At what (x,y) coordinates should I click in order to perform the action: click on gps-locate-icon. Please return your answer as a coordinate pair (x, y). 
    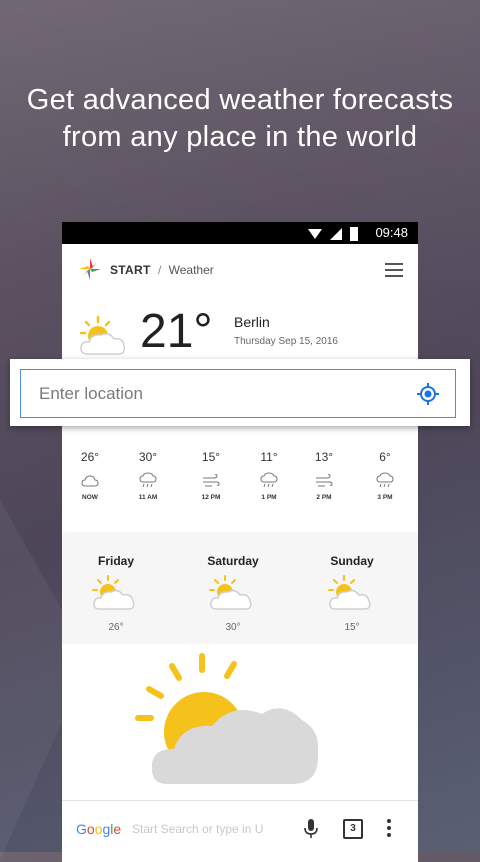
    Looking at the image, I should click on (428, 394).